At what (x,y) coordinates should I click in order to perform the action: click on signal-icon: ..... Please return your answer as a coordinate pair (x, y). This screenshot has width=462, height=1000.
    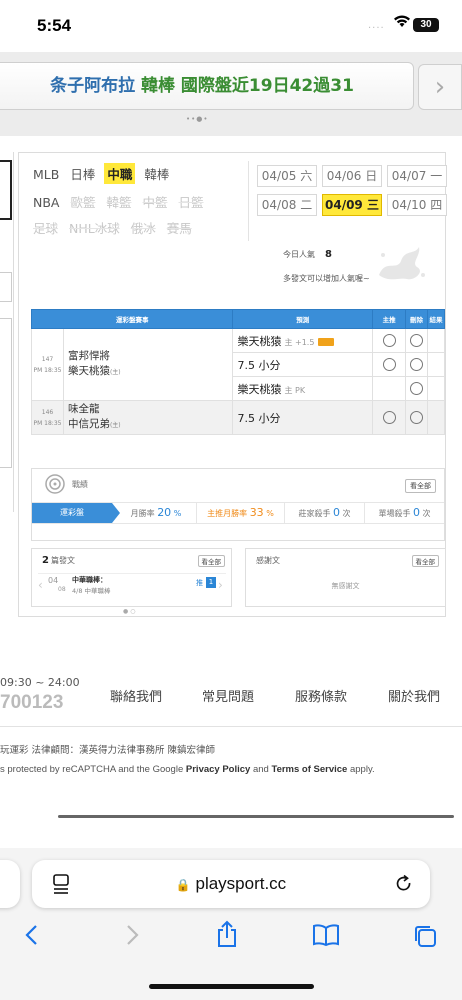
    Looking at the image, I should click on (376, 25).